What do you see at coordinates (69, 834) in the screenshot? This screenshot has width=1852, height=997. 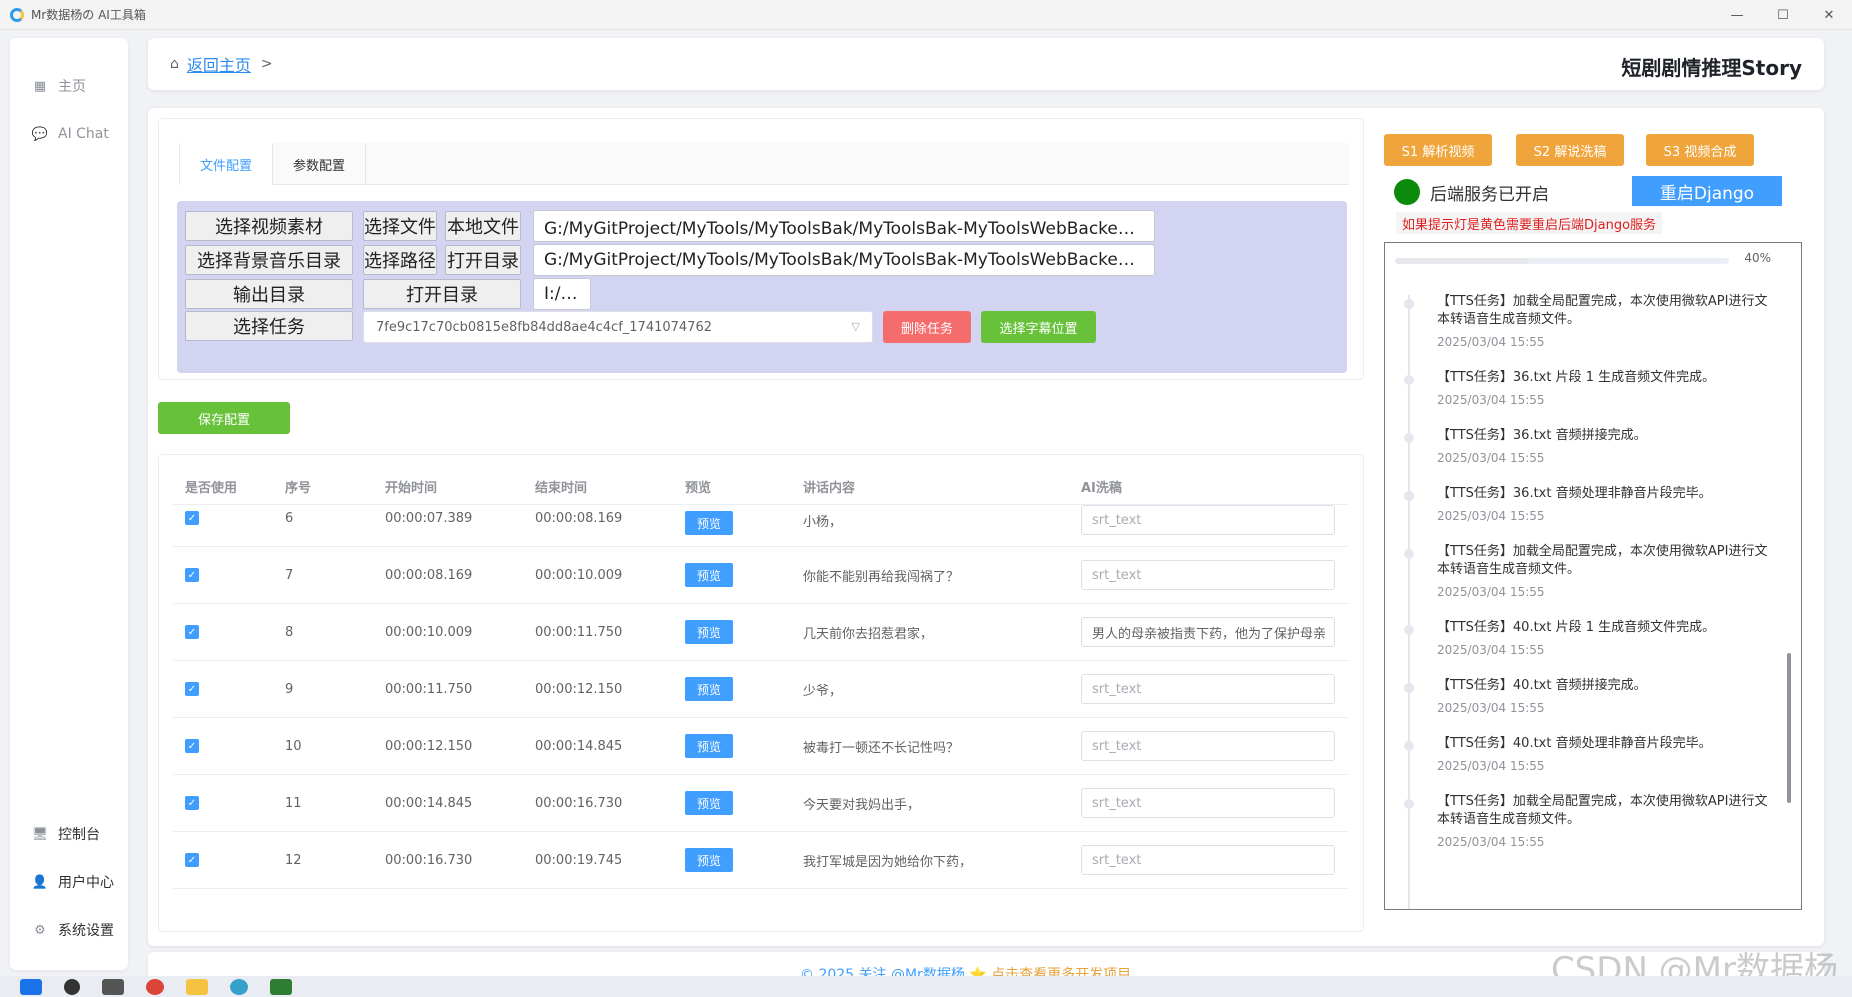 I see `sidebar-item-console: 🖥 控制台` at bounding box center [69, 834].